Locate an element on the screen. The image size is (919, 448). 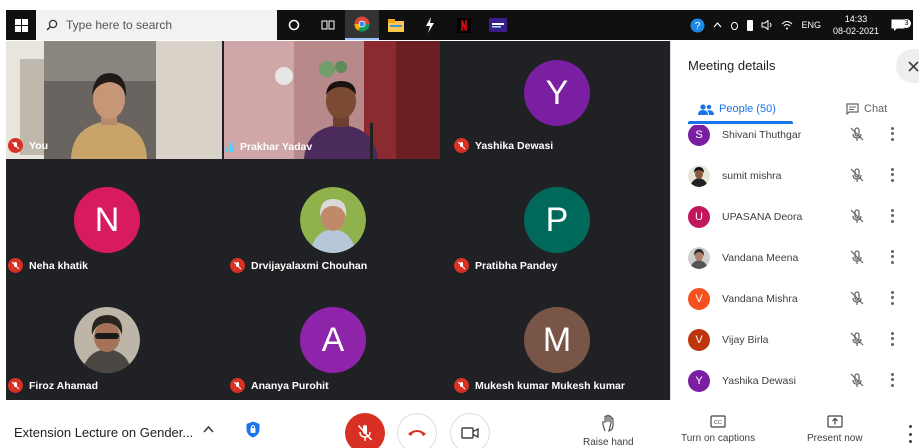
participant-tile: P Pratibha Pandey is located at coordinates (556, 220).